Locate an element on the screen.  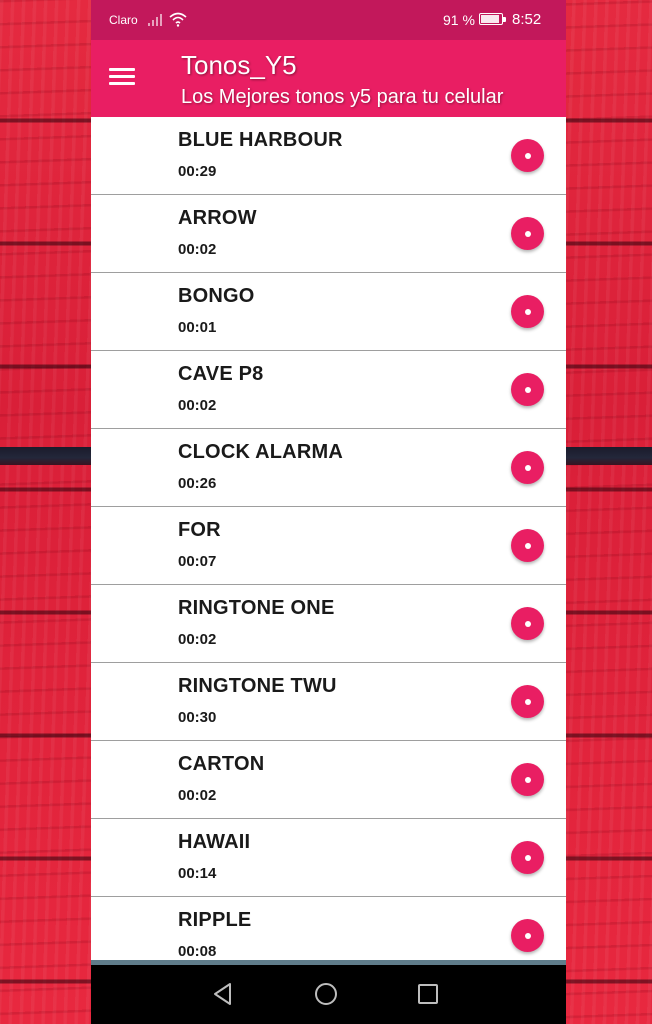
ringtone-name: CLOCK ALARMA is located at coordinates (260, 452).